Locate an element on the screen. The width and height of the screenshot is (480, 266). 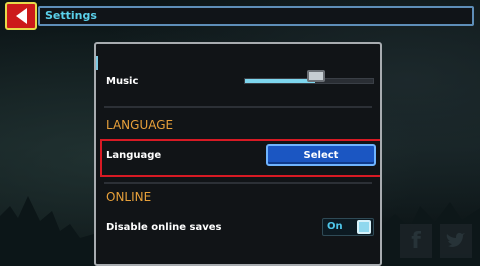
music-slider-thumb is located at coordinates (315, 76).